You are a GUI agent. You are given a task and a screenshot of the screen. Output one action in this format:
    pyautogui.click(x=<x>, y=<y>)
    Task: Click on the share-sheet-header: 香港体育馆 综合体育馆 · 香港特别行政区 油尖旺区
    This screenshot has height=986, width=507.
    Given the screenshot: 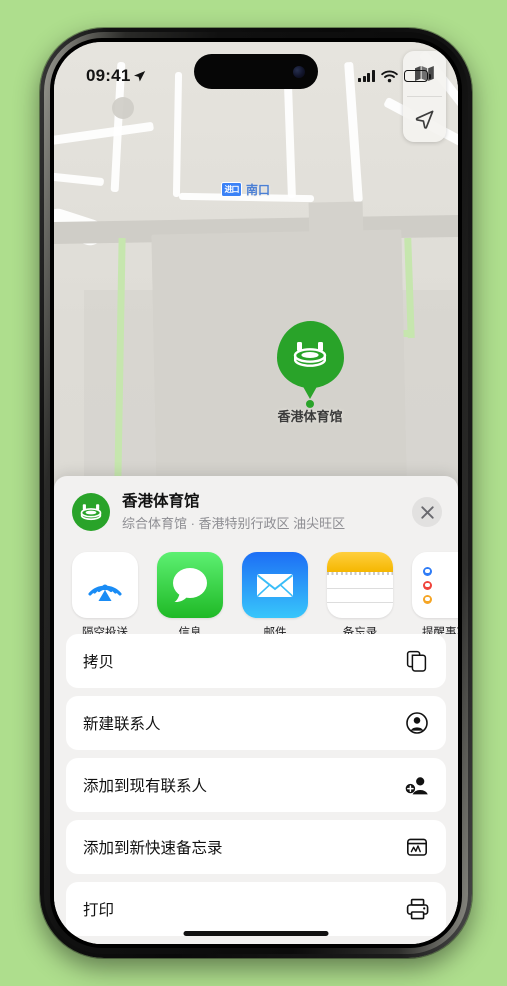 What is the action you would take?
    pyautogui.click(x=256, y=511)
    